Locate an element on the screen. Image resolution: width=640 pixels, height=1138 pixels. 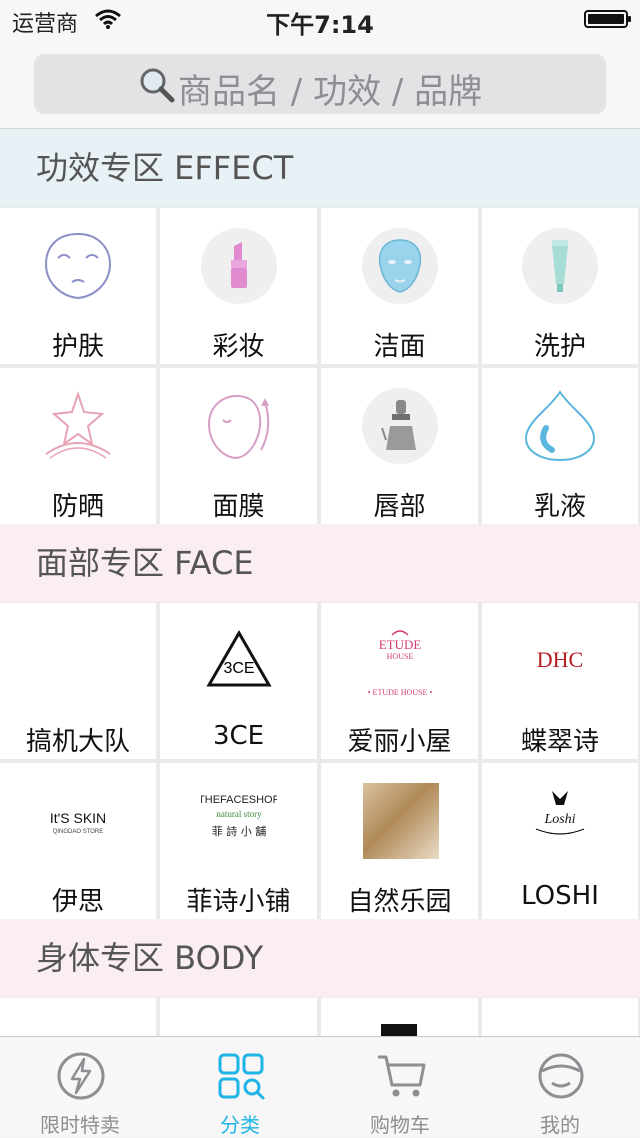
its-skin-logo-text: It'S SKIN is located at coordinates (78, 818).